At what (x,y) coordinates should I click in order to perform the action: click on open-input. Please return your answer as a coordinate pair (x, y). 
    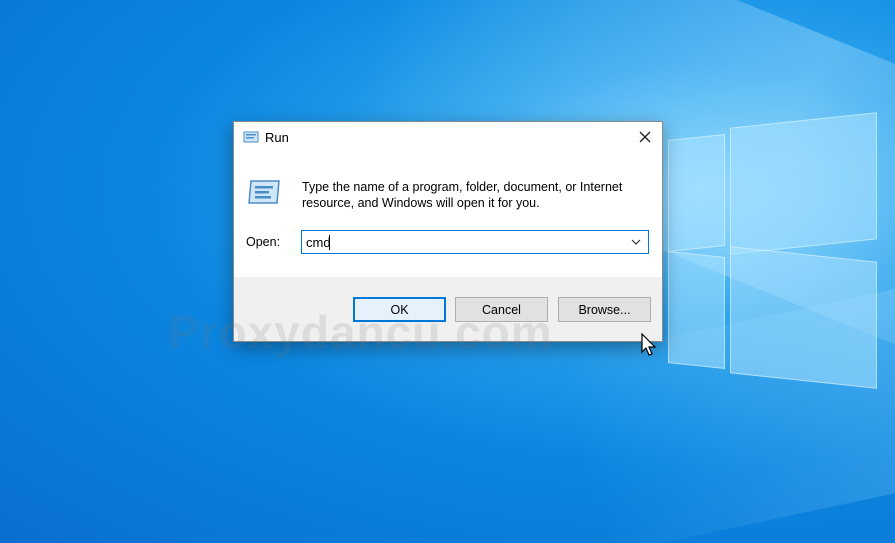
    Looking at the image, I should click on (465, 242).